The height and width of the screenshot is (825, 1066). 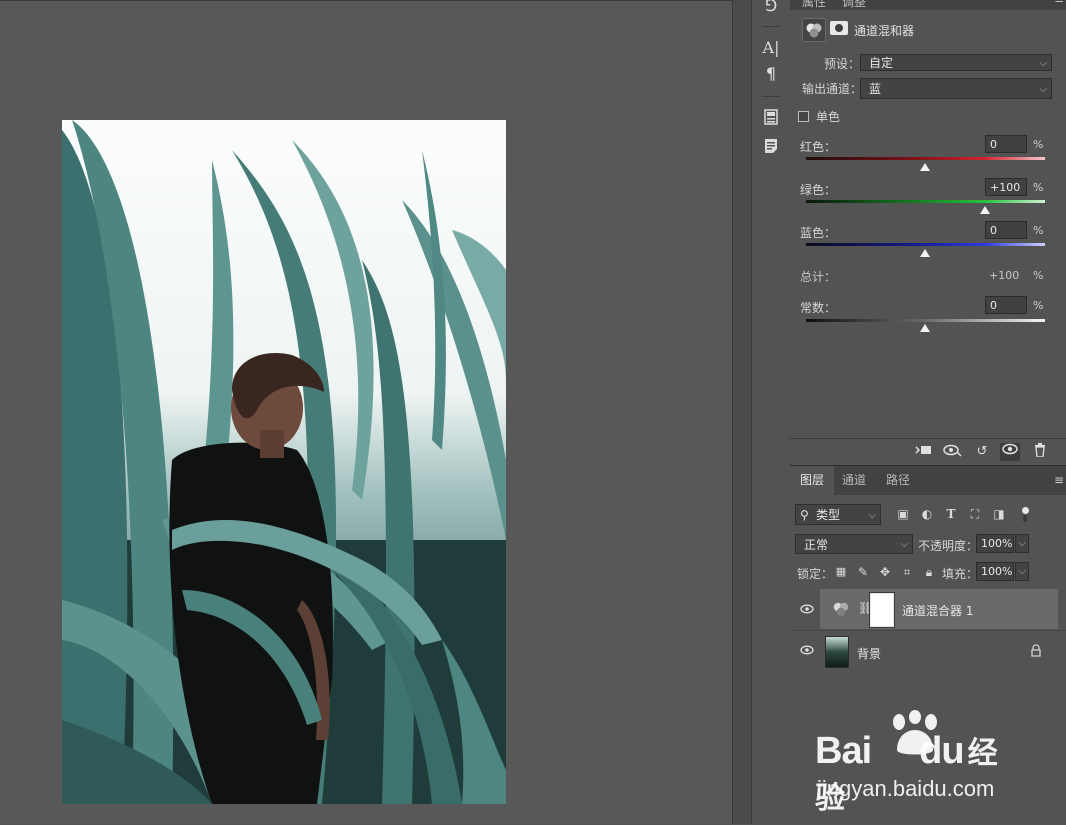 I want to click on green-value-input: +100, so click(x=1006, y=187).